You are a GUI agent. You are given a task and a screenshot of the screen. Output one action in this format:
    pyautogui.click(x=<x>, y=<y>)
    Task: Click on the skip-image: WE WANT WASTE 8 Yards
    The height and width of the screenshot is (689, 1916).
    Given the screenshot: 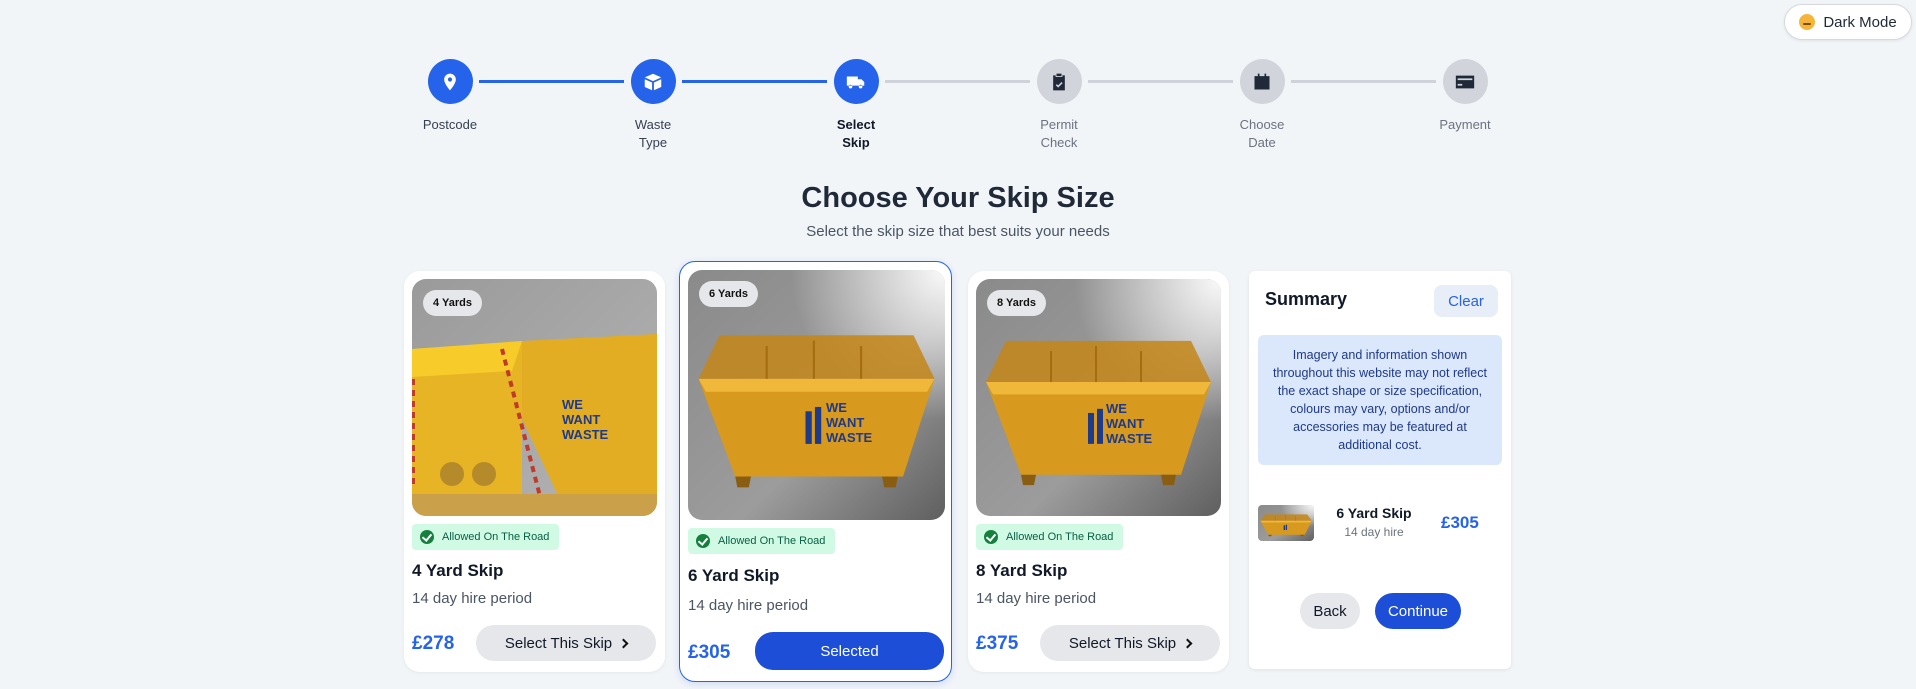 What is the action you would take?
    pyautogui.click(x=1098, y=397)
    